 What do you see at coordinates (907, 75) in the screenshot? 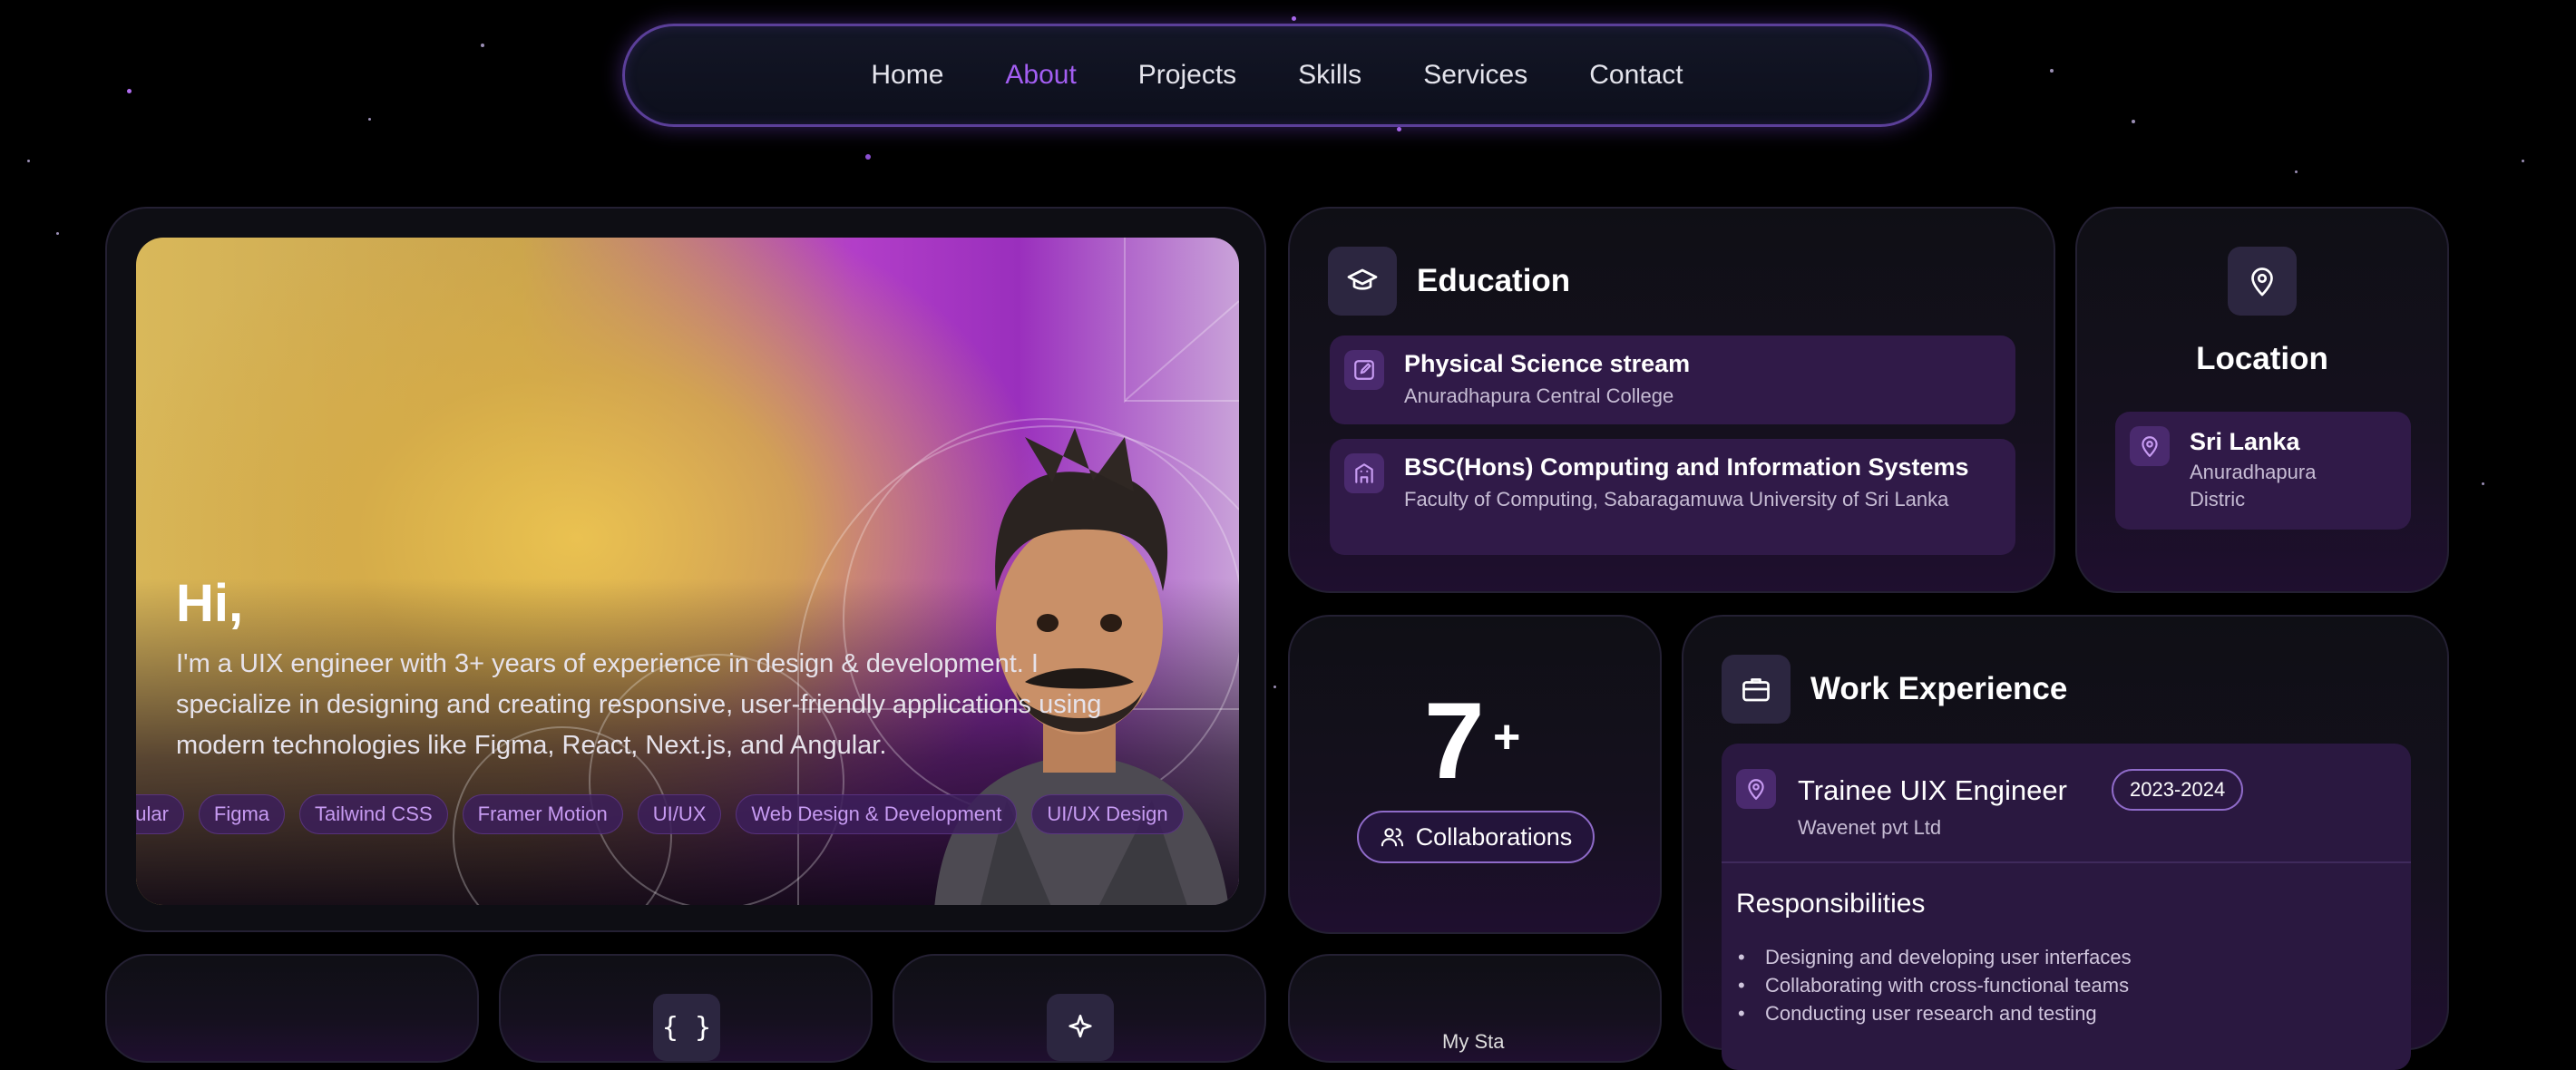
I see `nav-home: Home` at bounding box center [907, 75].